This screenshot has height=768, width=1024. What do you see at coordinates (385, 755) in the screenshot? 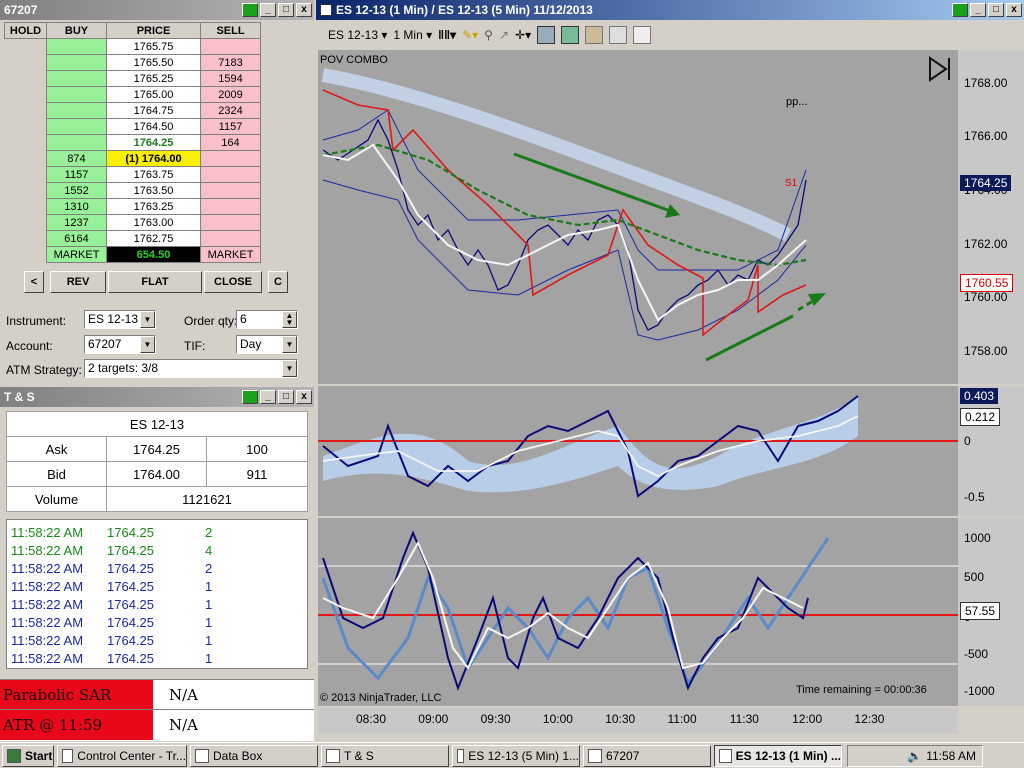
I see `taskbar-item: T & S` at bounding box center [385, 755].